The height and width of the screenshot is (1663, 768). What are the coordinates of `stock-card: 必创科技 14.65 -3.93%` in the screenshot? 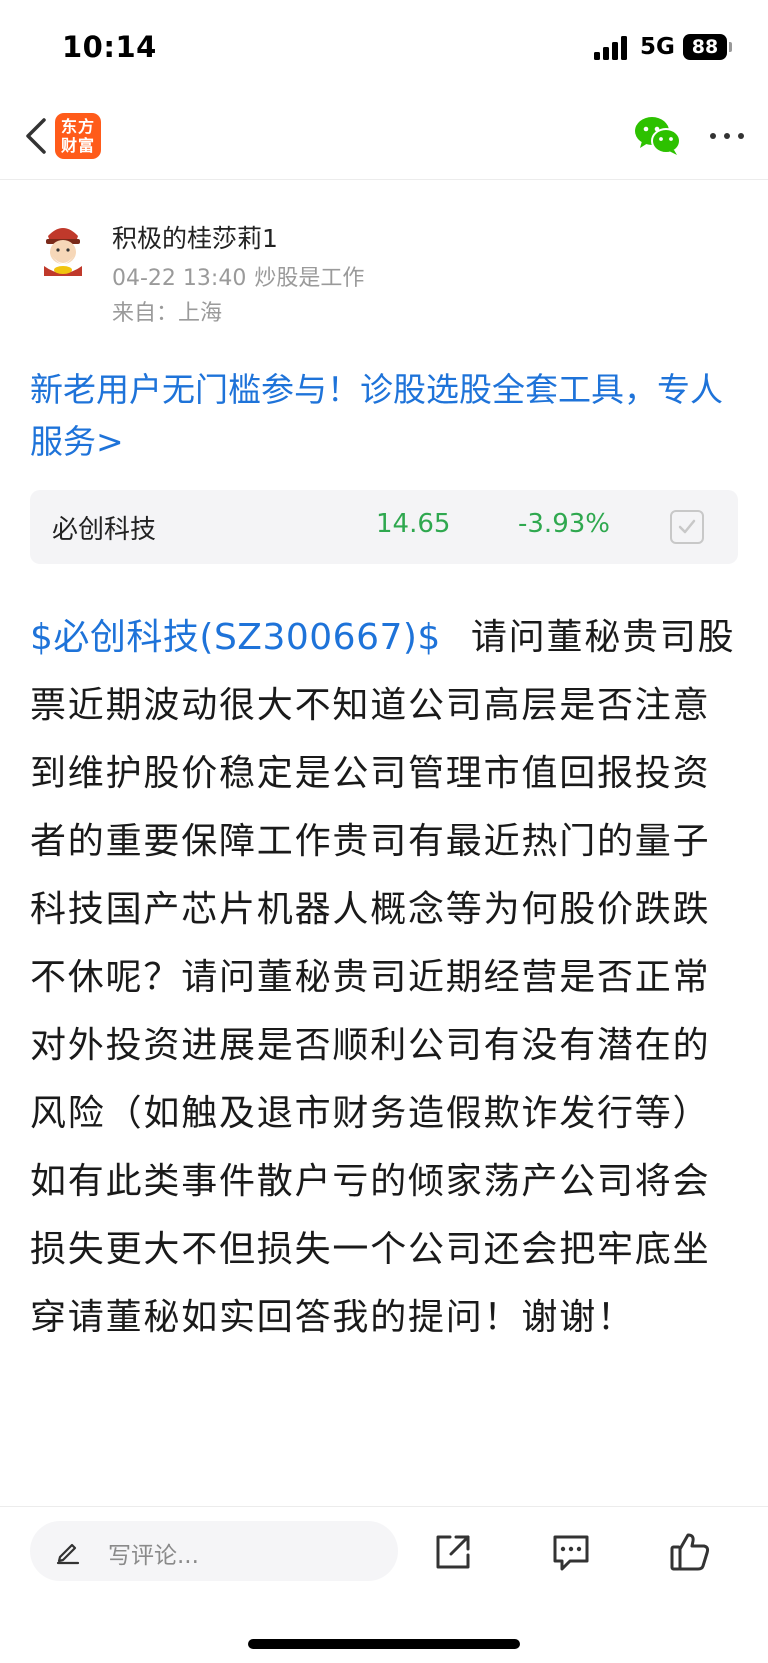 It's located at (384, 527).